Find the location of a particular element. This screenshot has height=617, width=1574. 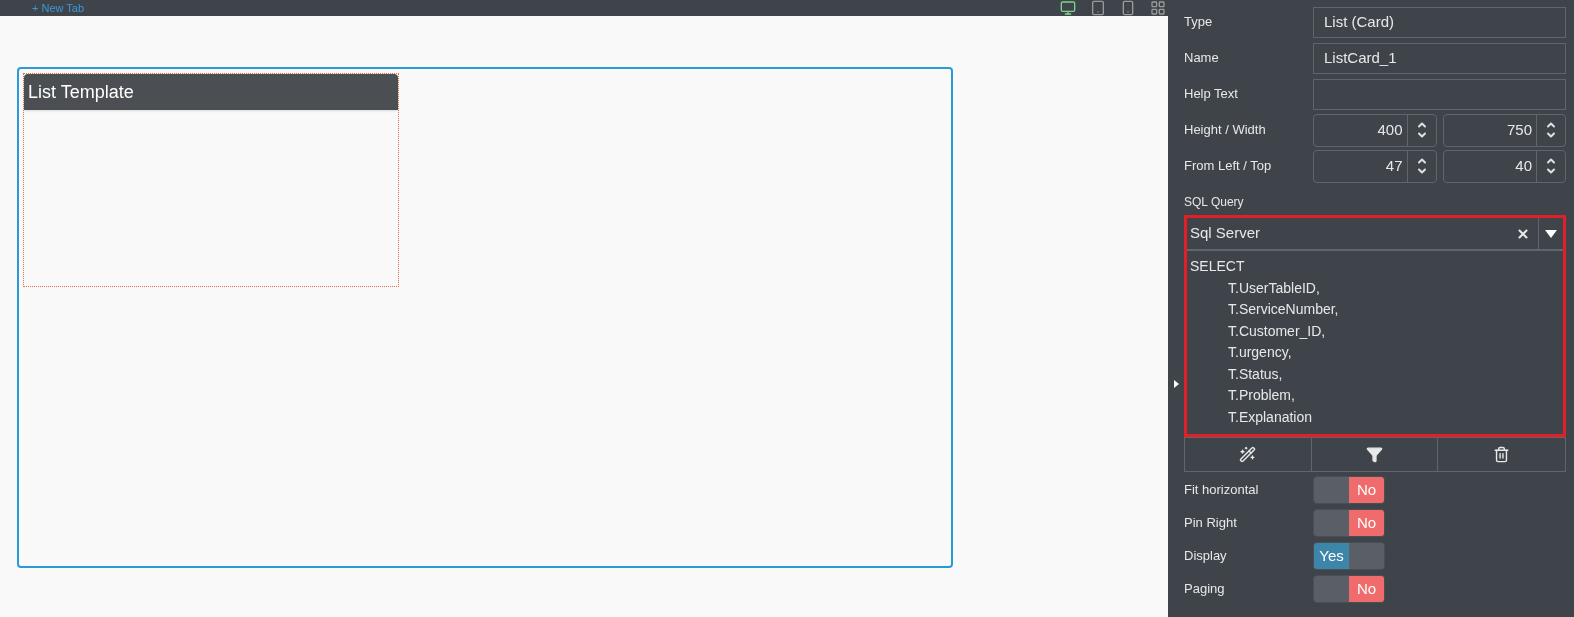

expand-arrow-icon is located at coordinates (1176, 383).